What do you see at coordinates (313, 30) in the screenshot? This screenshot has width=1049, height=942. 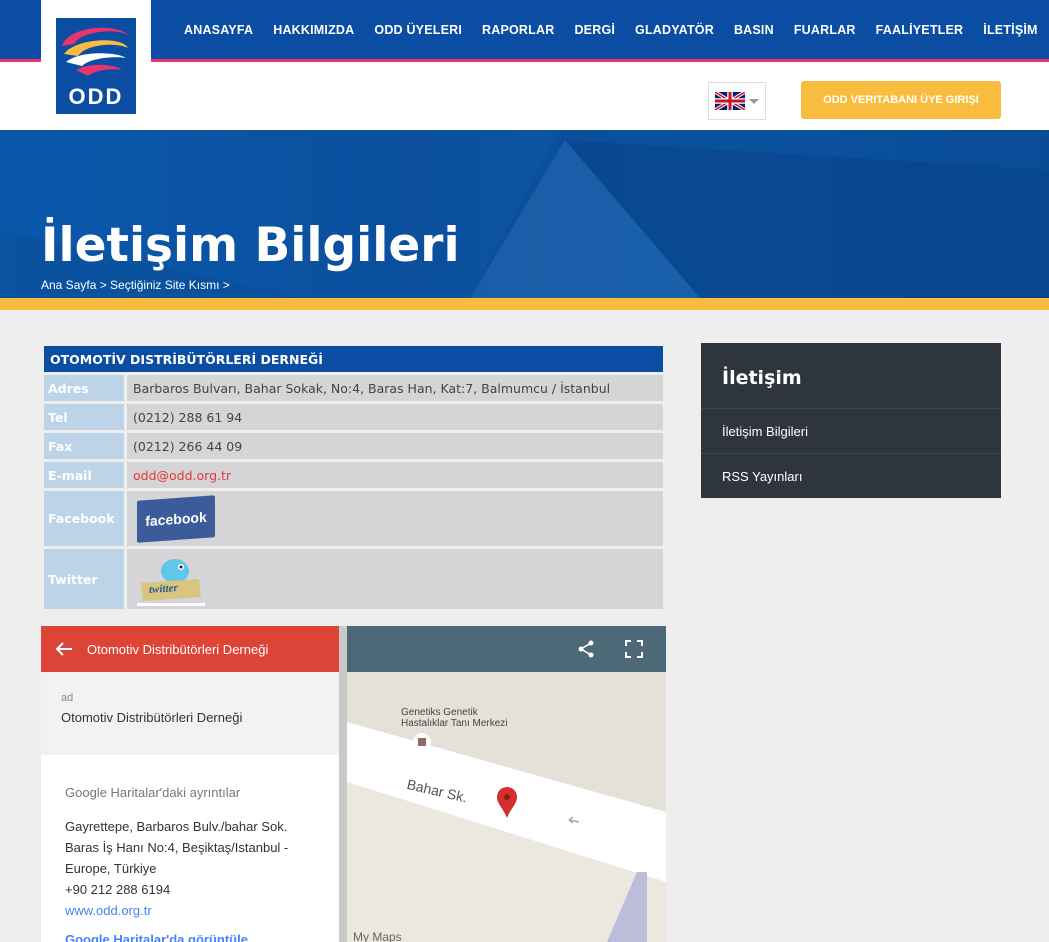 I see `nav-hakkimizda: HAKKIMIZDA` at bounding box center [313, 30].